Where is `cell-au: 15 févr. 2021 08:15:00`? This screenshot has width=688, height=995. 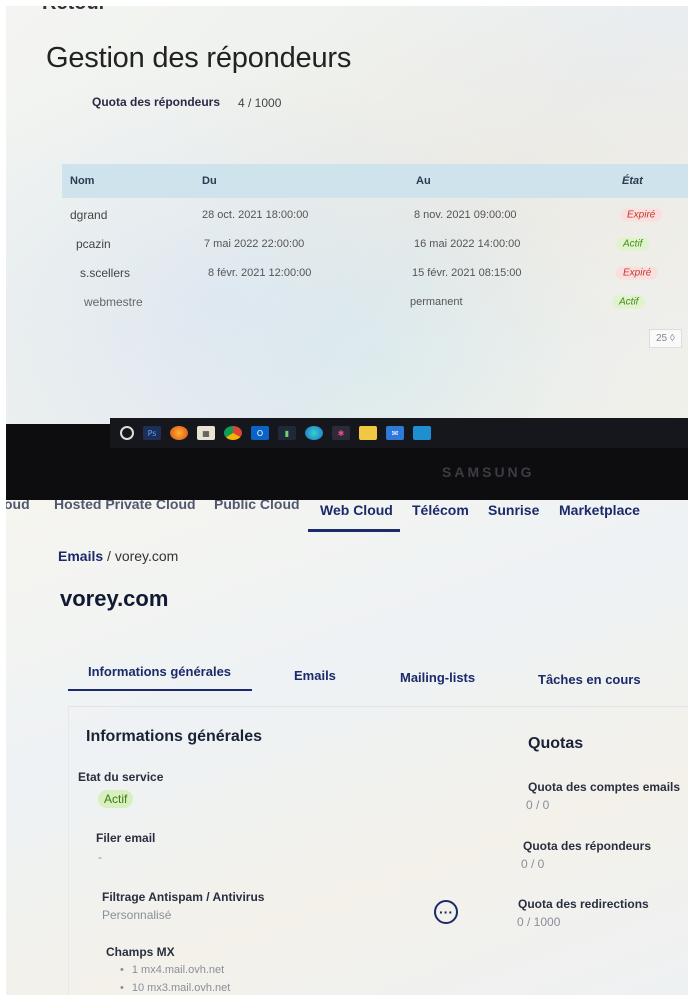 cell-au: 15 févr. 2021 08:15:00 is located at coordinates (467, 272).